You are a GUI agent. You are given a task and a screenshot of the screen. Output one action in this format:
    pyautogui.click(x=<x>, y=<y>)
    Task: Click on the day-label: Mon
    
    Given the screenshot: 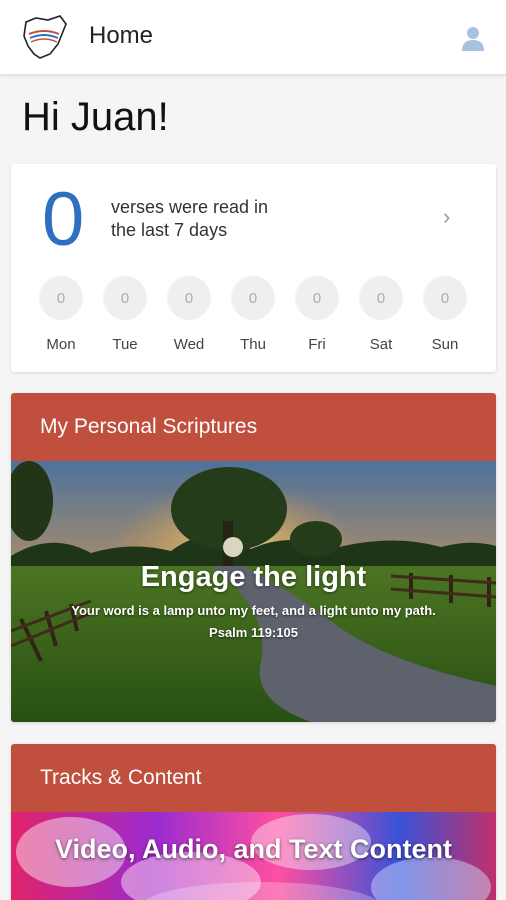 What is the action you would take?
    pyautogui.click(x=61, y=344)
    